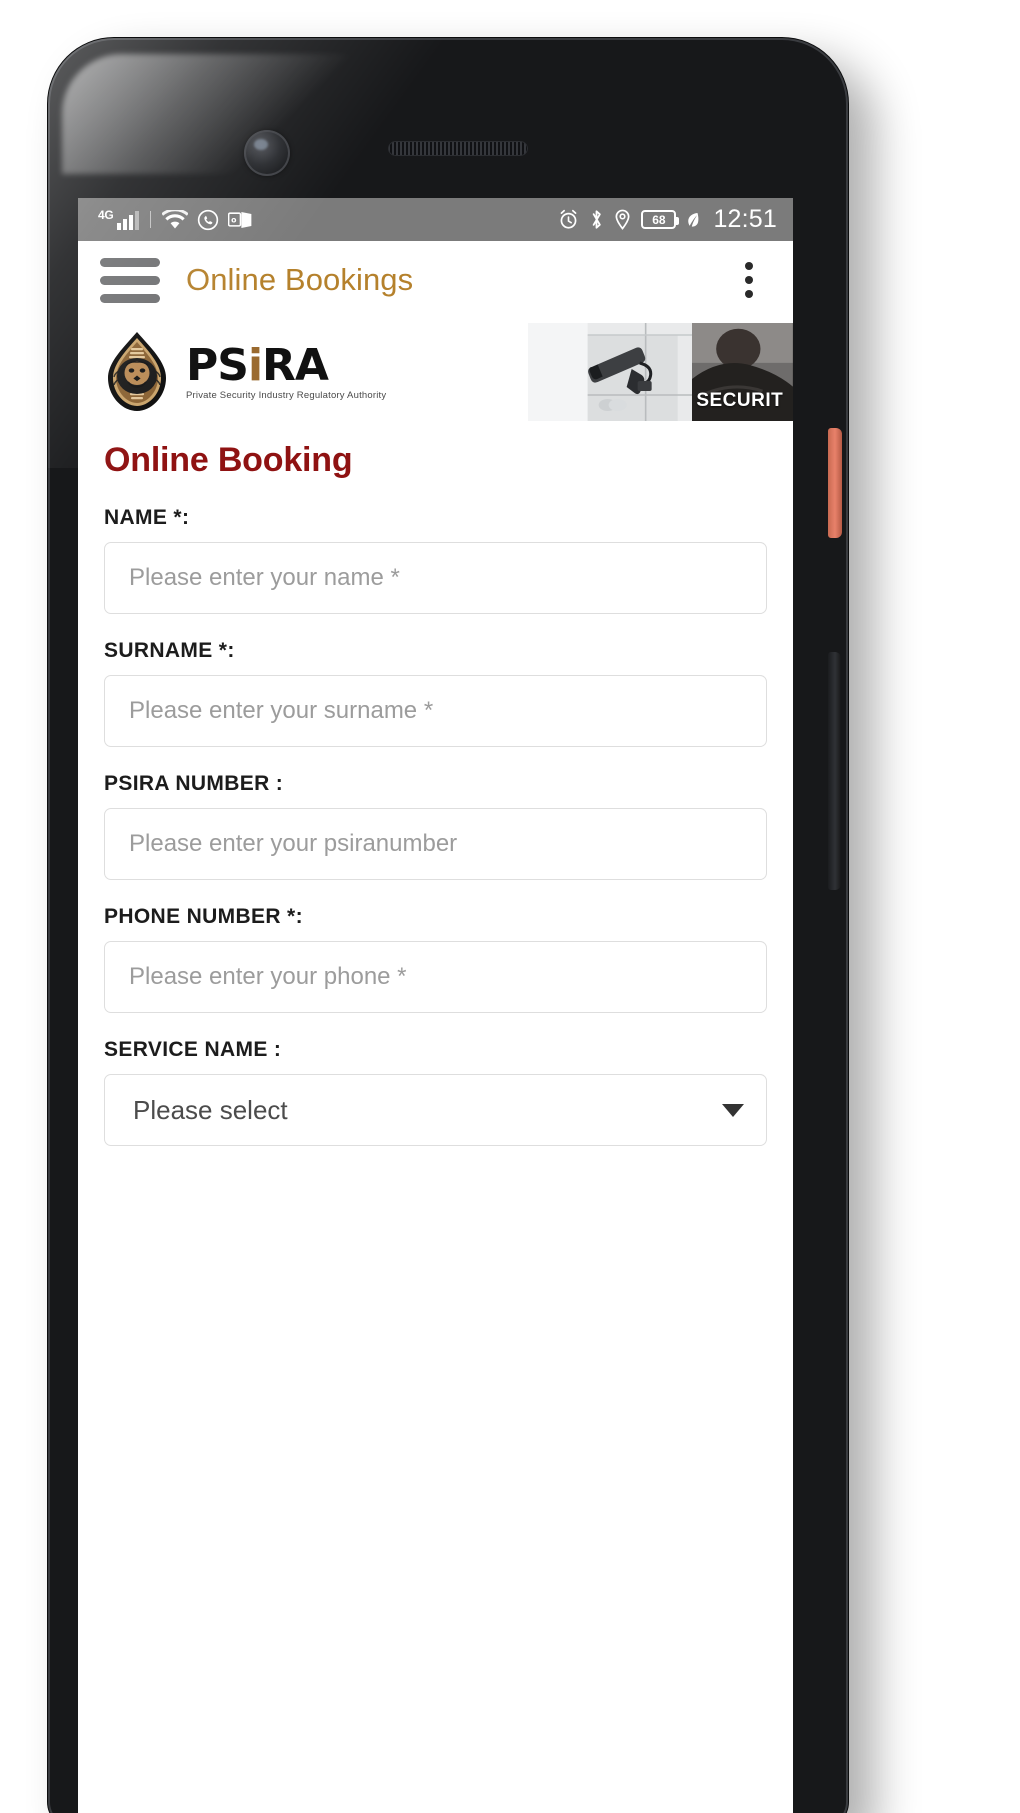 This screenshot has height=1813, width=1020. I want to click on cctv-camera-photo, so click(610, 372).